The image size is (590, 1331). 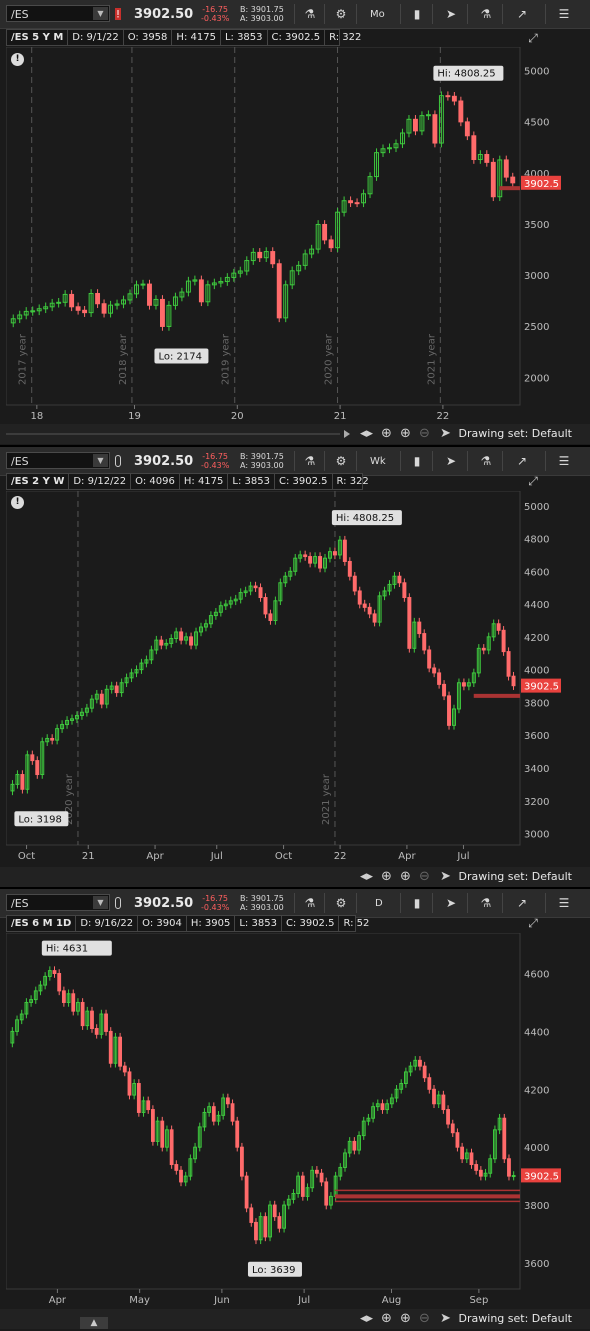 I want to click on range-value: R: 52, so click(x=356, y=923).